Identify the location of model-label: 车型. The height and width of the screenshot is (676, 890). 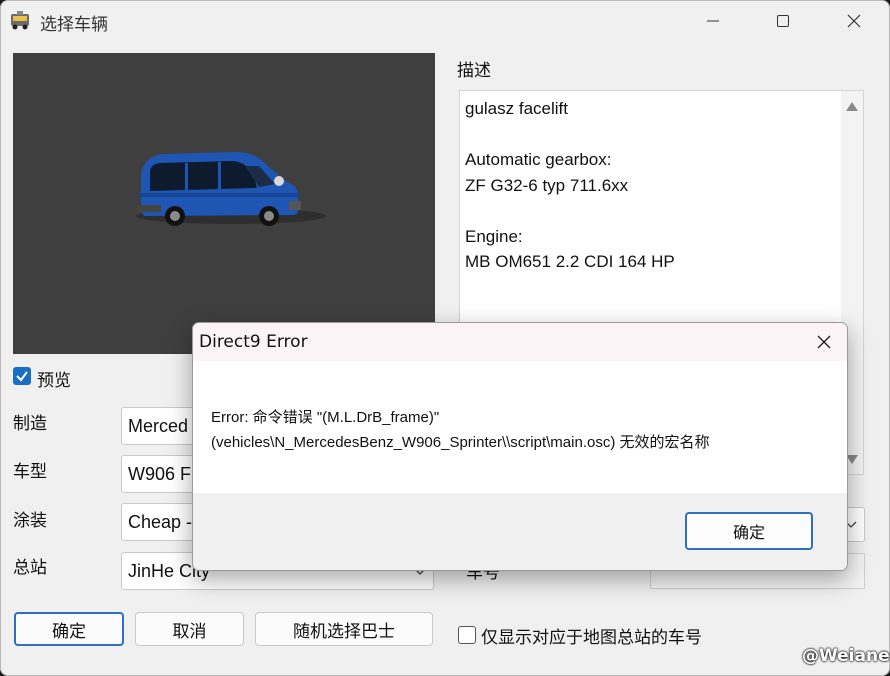
(30, 472).